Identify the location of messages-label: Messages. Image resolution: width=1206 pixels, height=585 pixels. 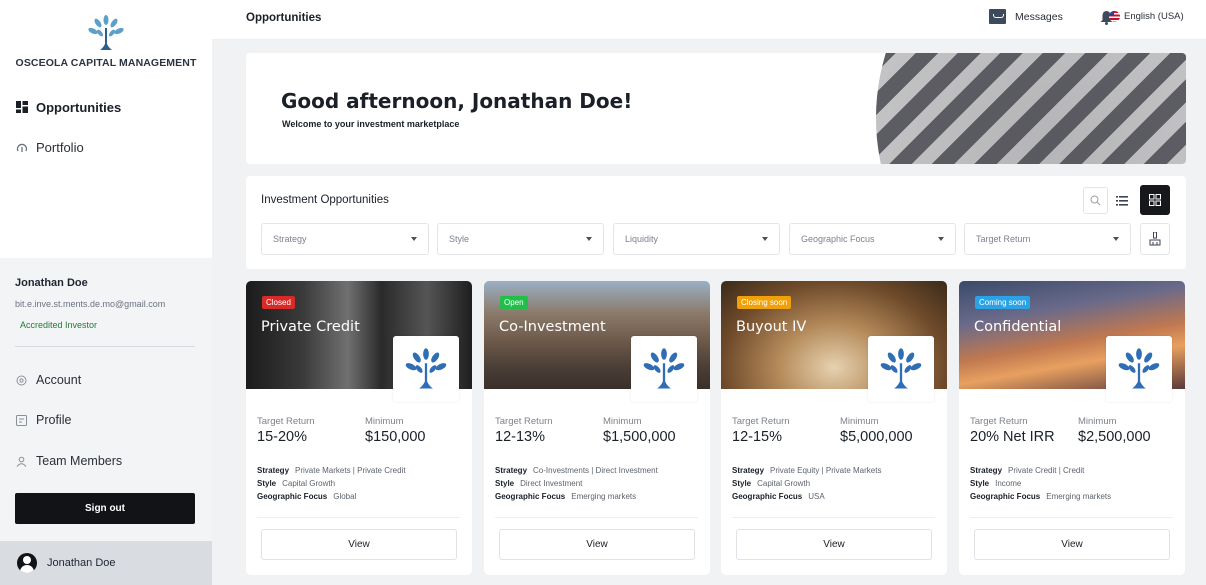
(1039, 16).